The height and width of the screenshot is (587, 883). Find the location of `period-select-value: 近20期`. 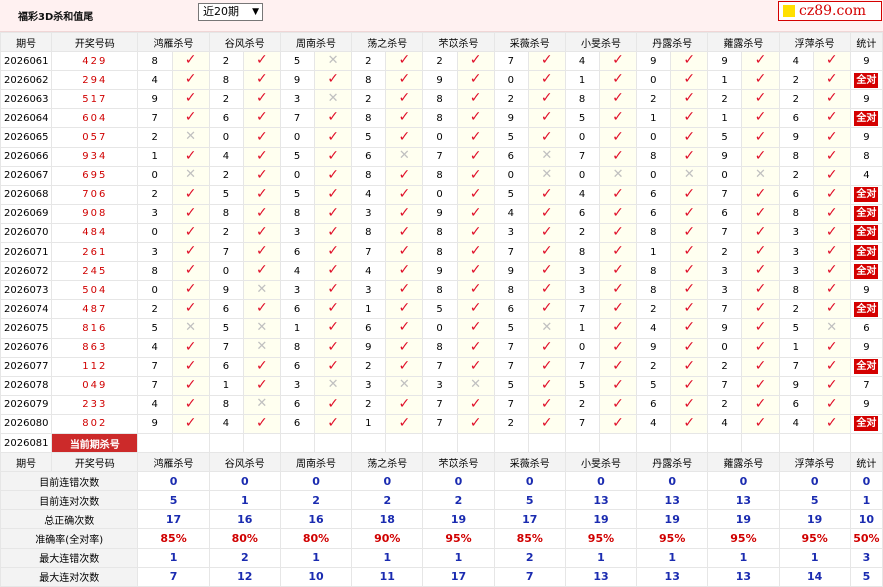

period-select-value: 近20期 is located at coordinates (221, 11).